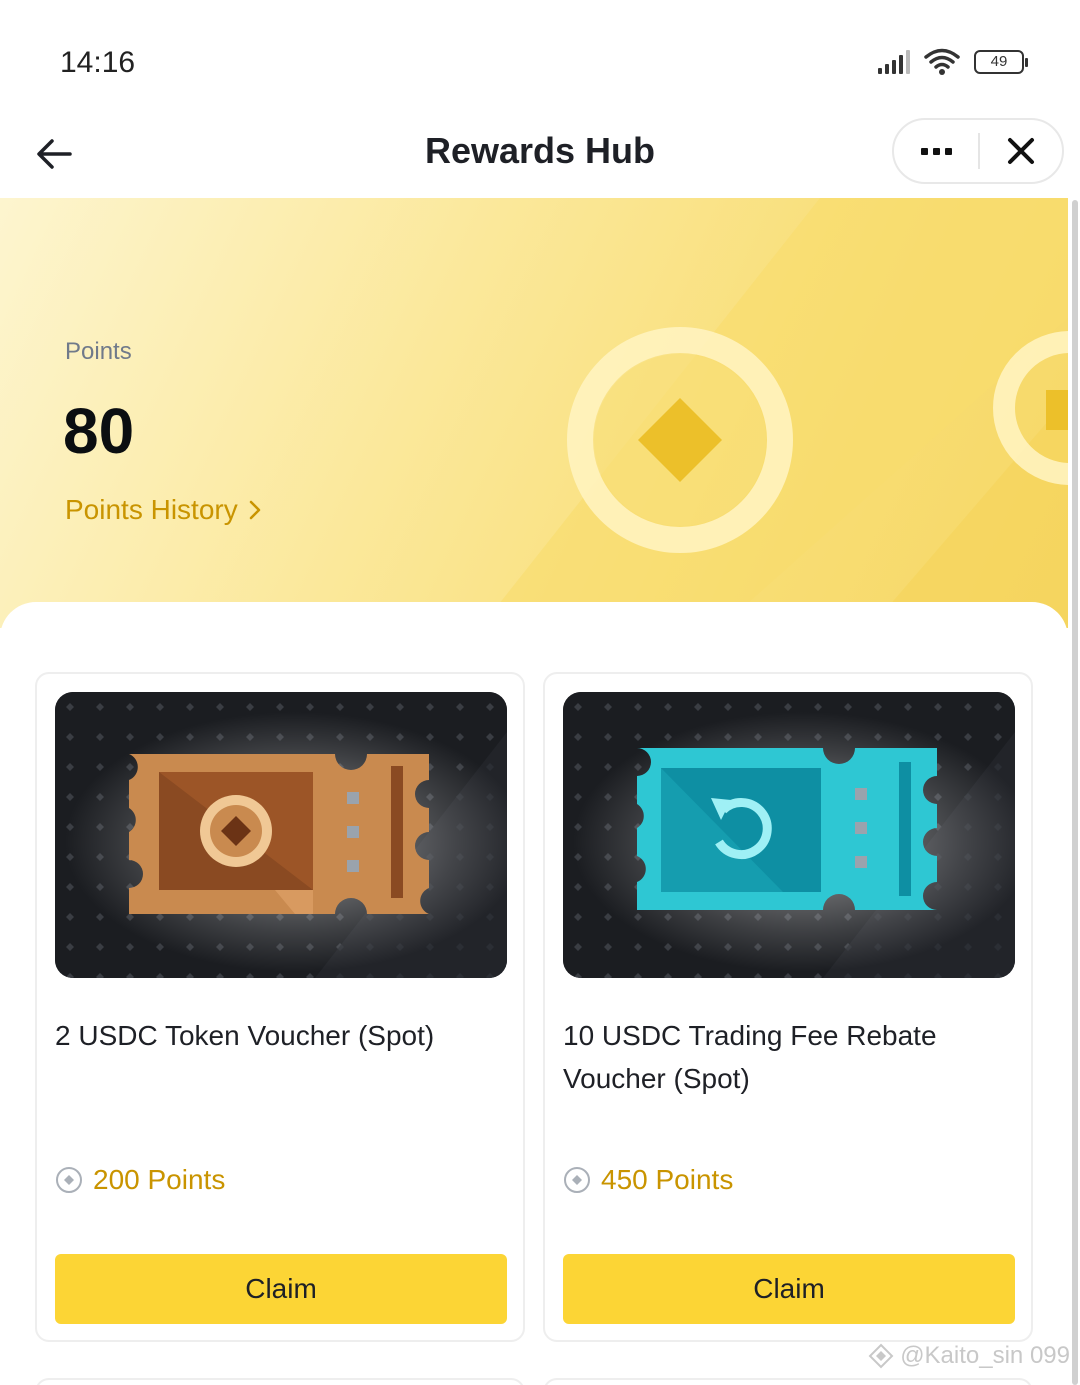 The height and width of the screenshot is (1385, 1080). What do you see at coordinates (98, 351) in the screenshot?
I see `points-label: Points` at bounding box center [98, 351].